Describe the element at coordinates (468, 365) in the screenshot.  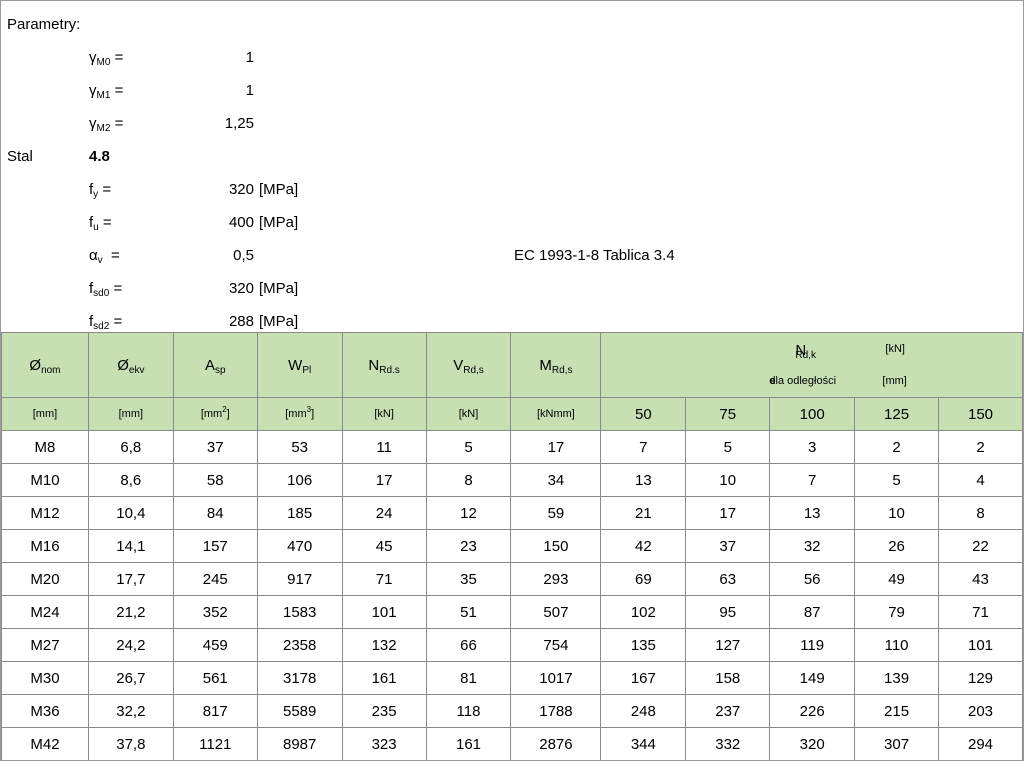
I see `header-cell: VRd,s` at that location.